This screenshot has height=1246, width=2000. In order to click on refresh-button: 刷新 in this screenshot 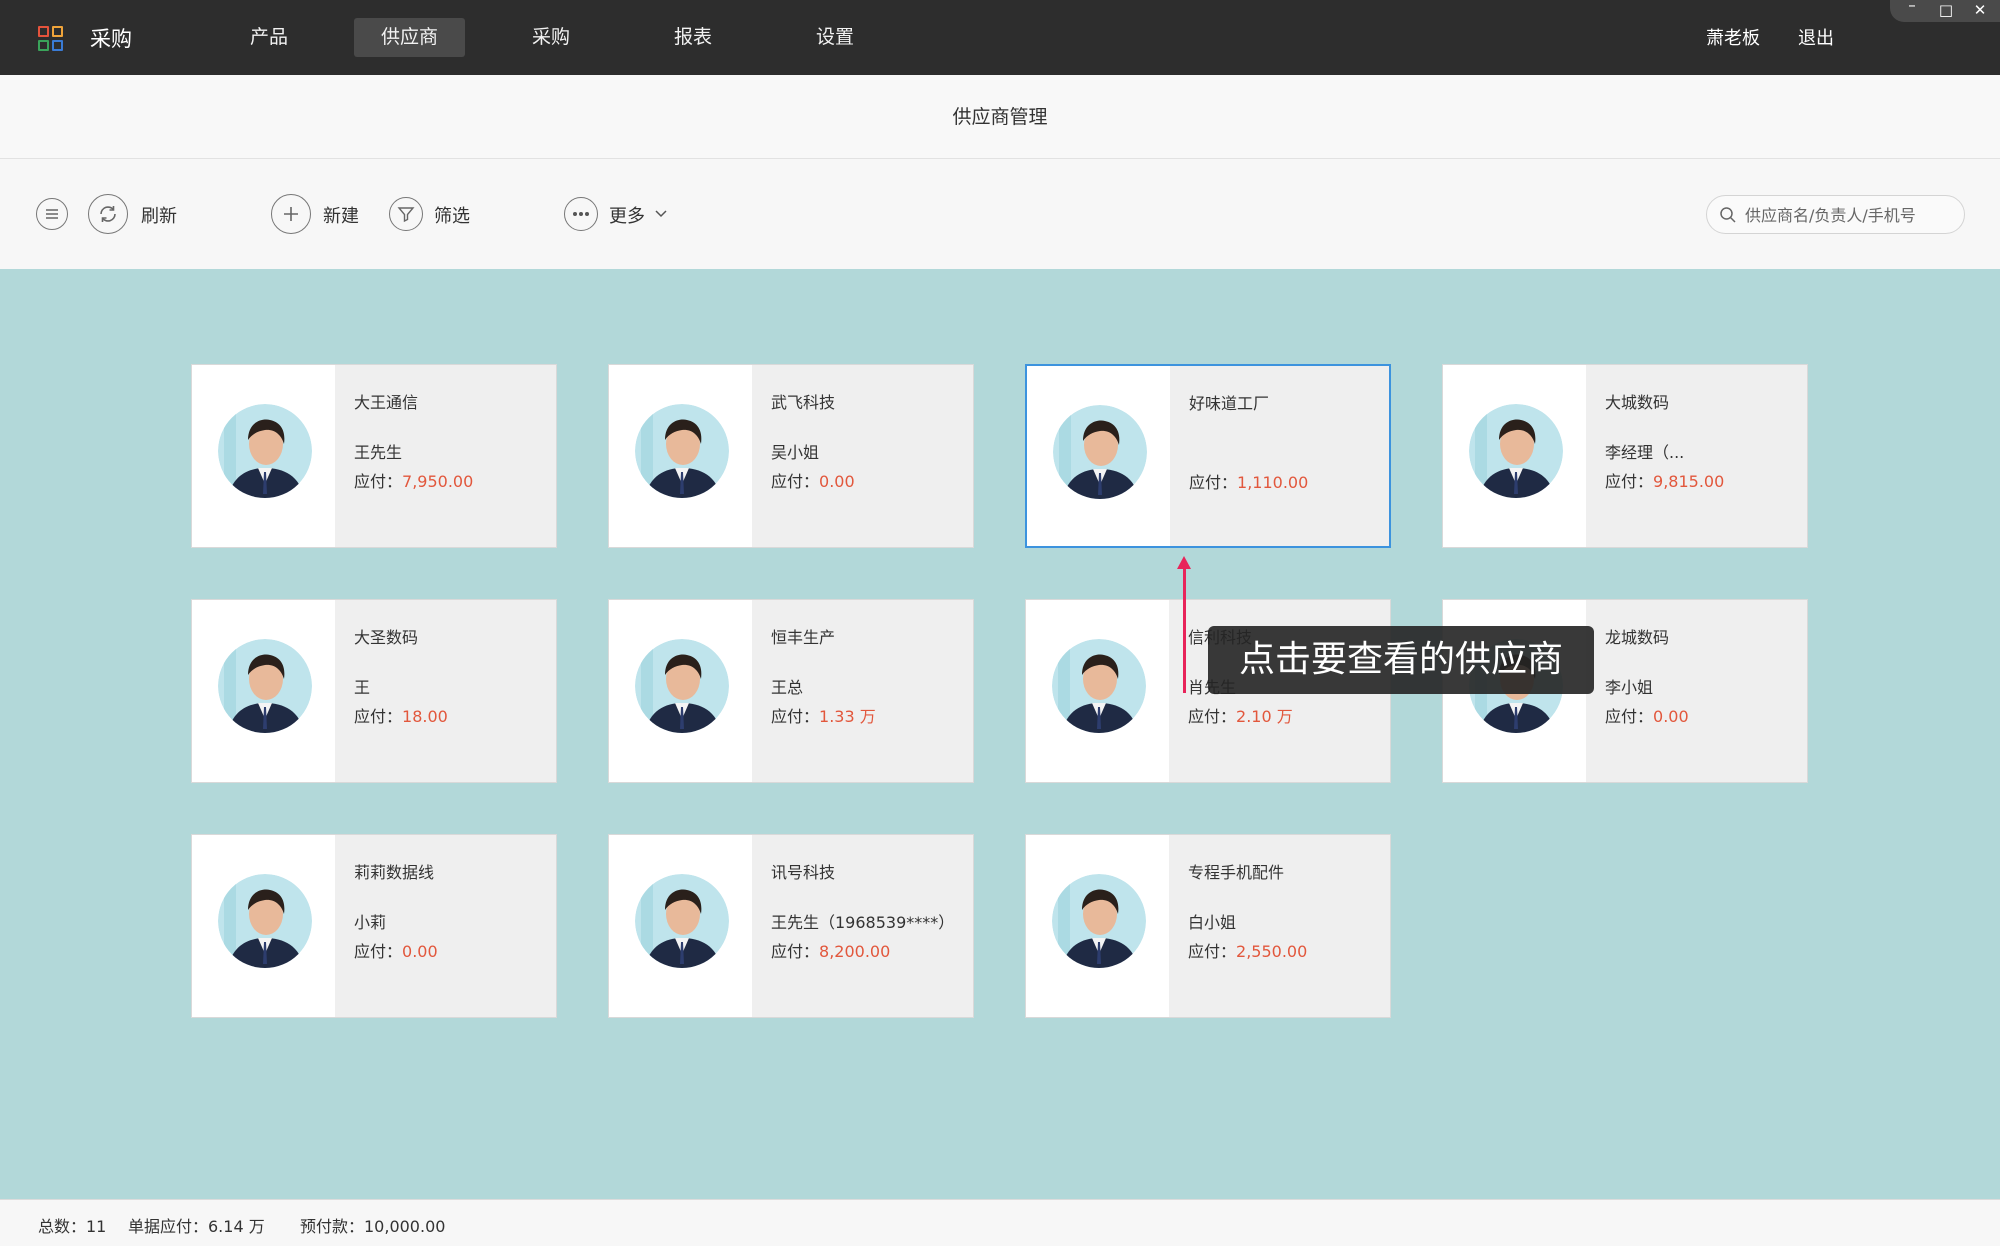, I will do `click(159, 215)`.